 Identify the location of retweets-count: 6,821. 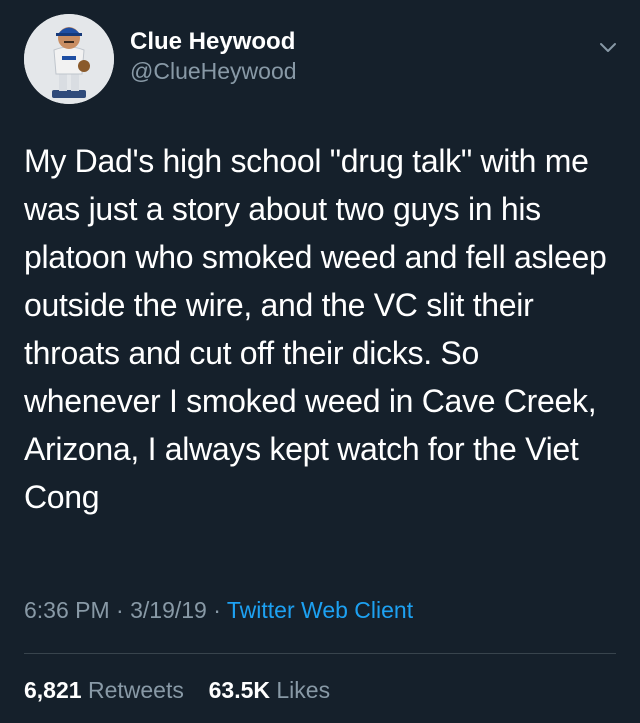
(53, 690).